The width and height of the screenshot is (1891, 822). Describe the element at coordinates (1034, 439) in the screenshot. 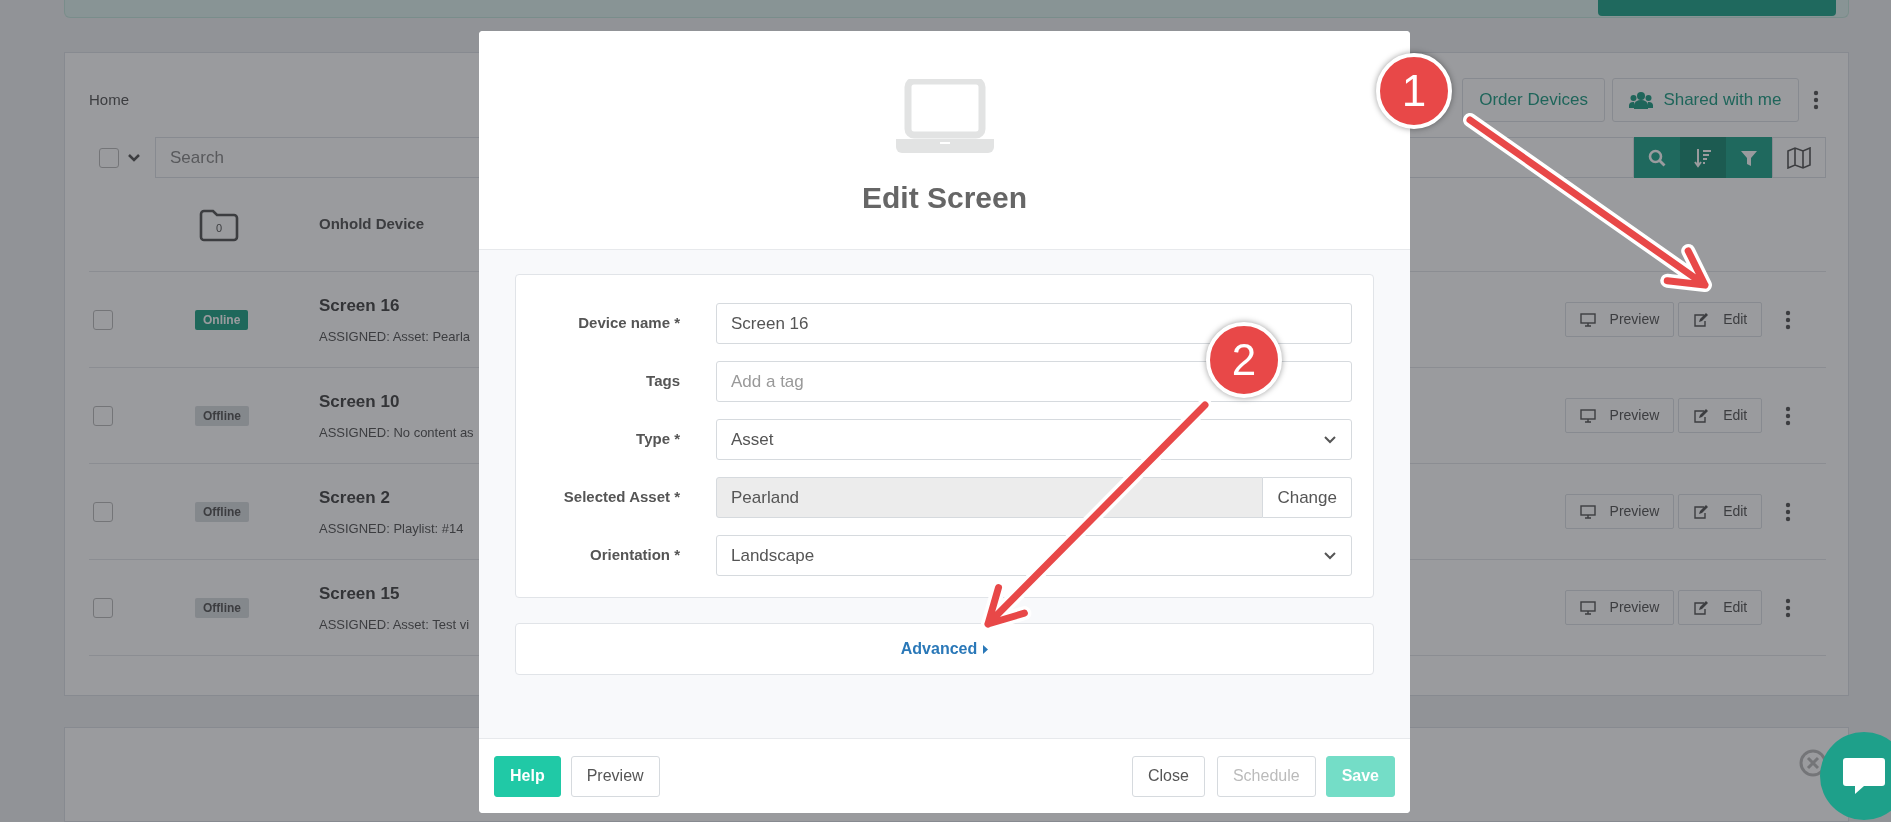

I see `select-field: Asset` at that location.